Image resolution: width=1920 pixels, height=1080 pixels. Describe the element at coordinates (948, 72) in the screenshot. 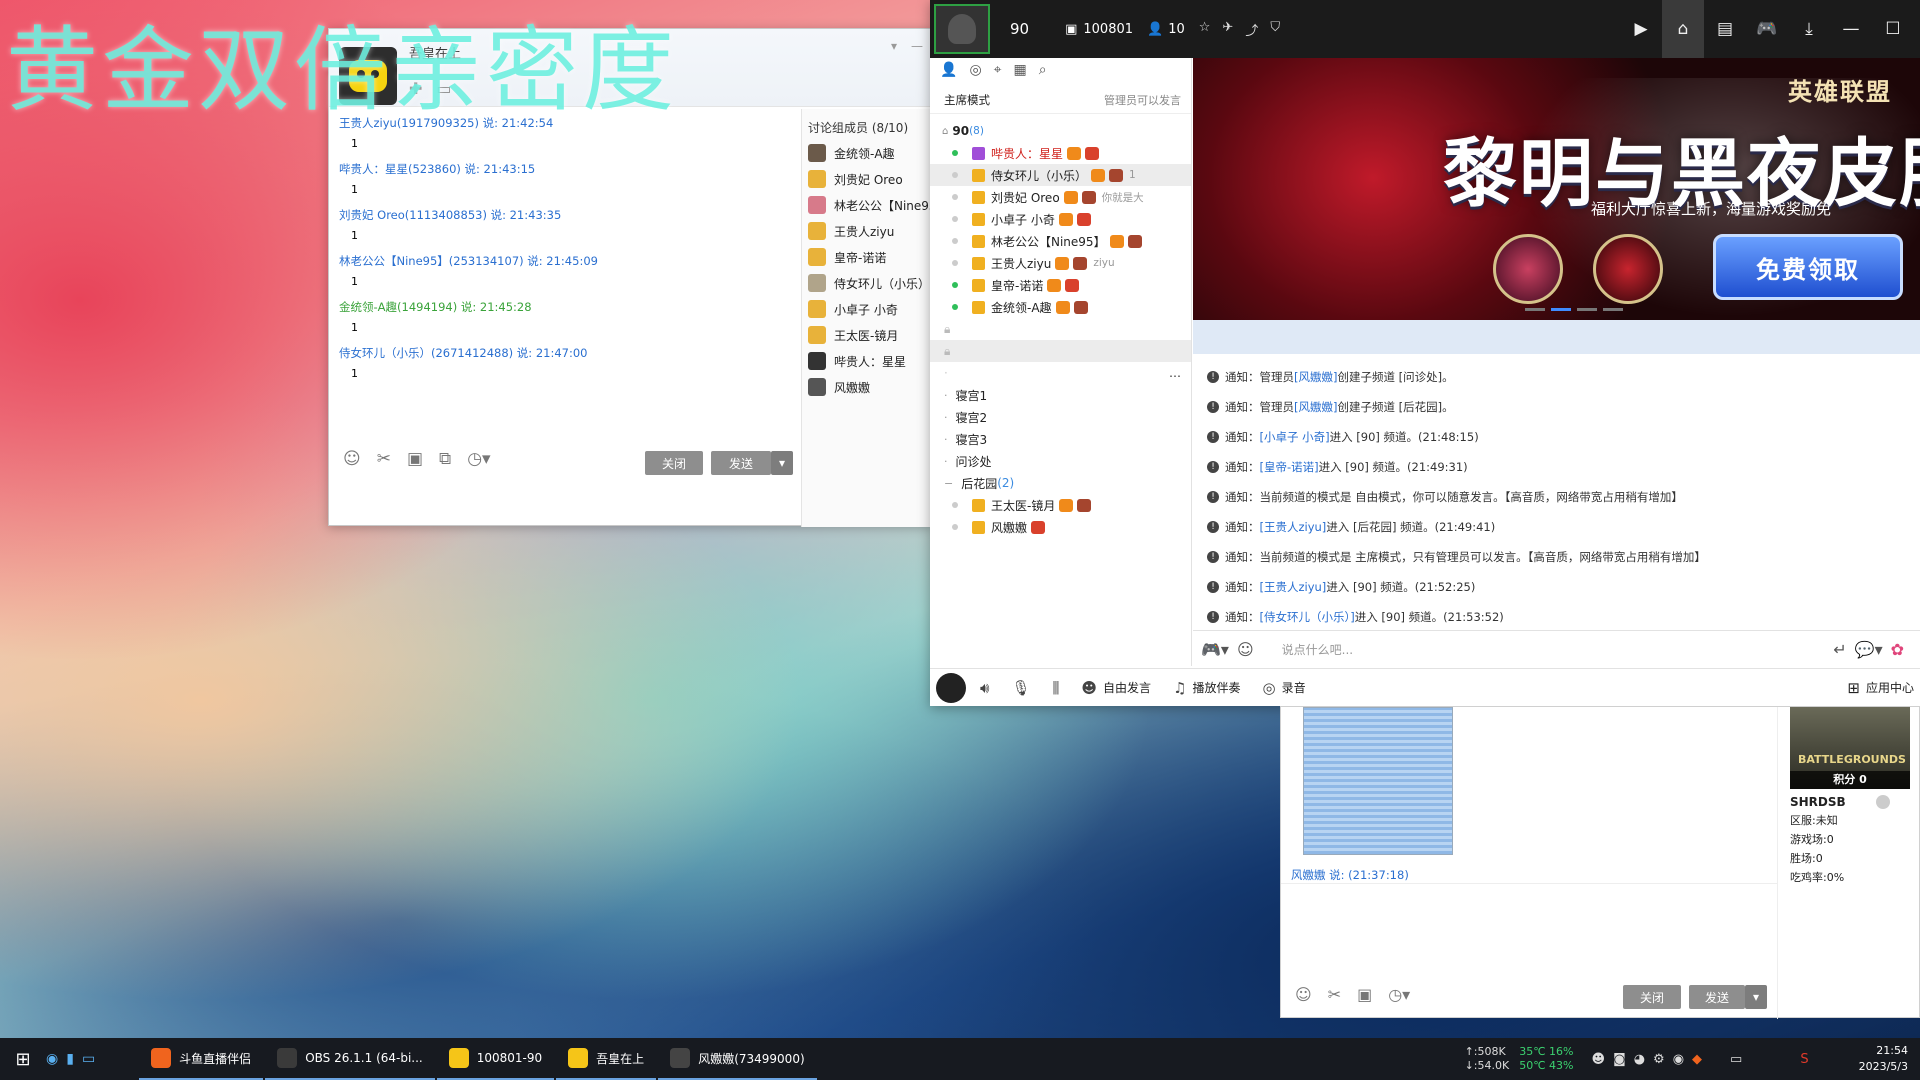

I see `person-icon: 👤` at that location.